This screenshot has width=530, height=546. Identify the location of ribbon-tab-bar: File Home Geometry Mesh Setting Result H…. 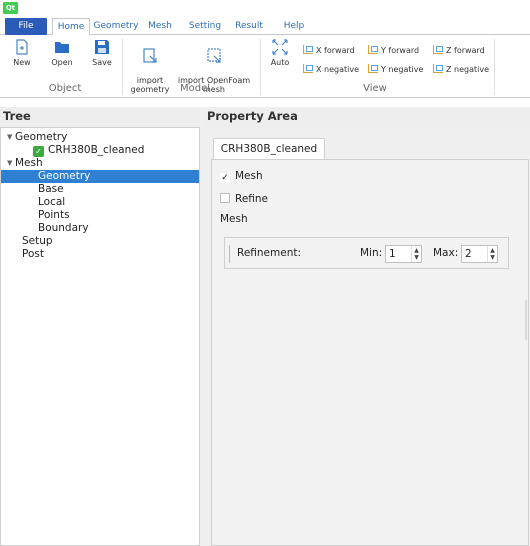
(265, 27).